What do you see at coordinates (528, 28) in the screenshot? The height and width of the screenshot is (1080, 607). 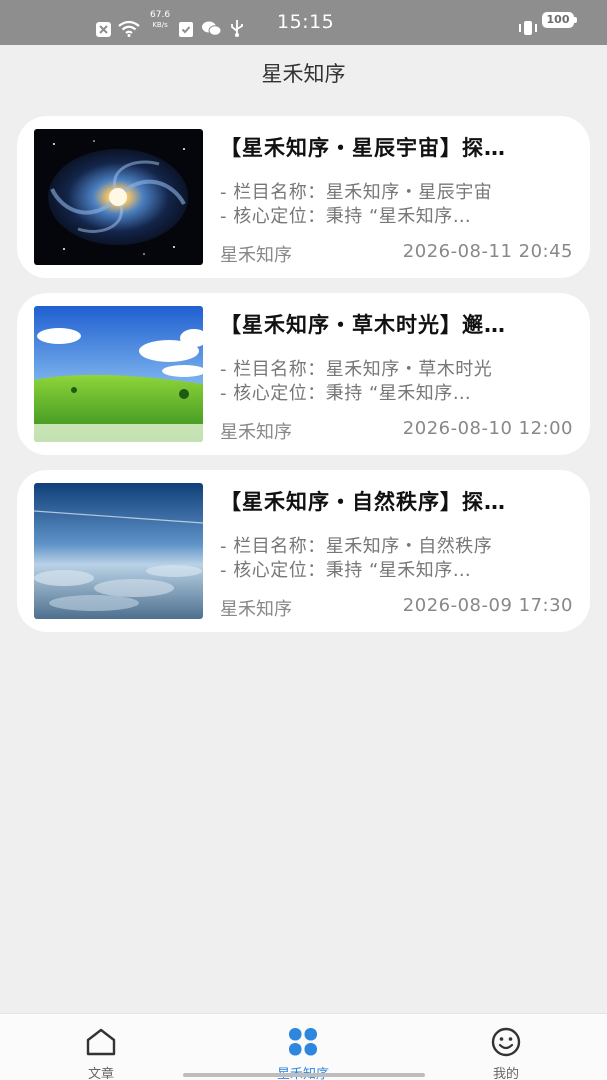 I see `vibrate-icon` at bounding box center [528, 28].